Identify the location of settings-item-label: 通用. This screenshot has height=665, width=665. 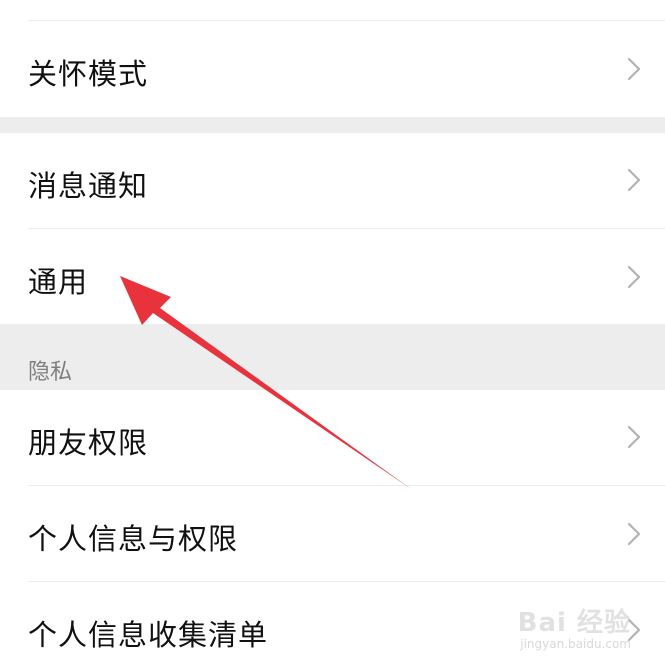
(58, 282).